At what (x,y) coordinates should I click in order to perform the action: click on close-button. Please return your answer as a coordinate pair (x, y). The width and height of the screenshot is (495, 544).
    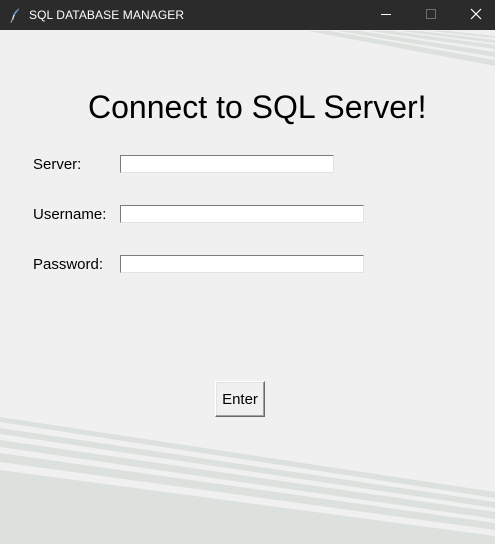
    Looking at the image, I should click on (474, 15).